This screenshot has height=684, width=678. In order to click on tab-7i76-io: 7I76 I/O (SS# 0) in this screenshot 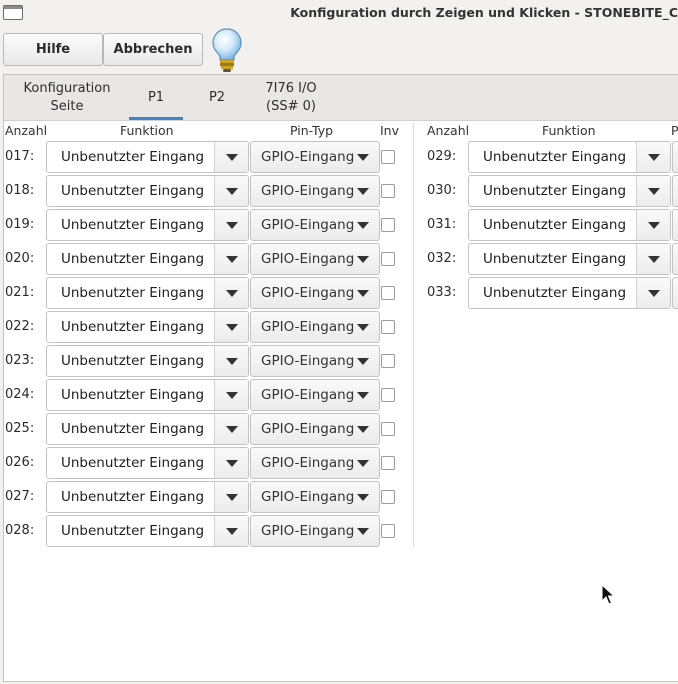, I will do `click(291, 97)`.